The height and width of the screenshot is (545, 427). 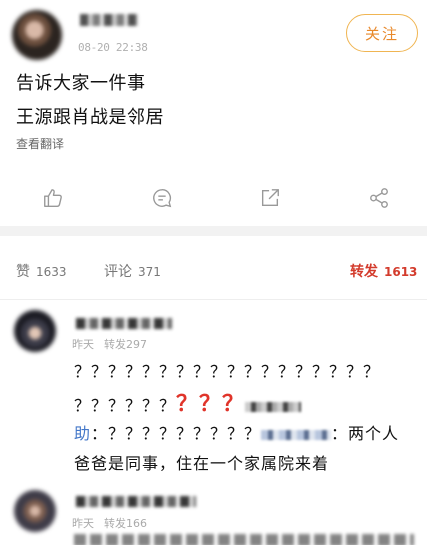 I want to click on tab-likes-label: 赞, so click(x=23, y=272).